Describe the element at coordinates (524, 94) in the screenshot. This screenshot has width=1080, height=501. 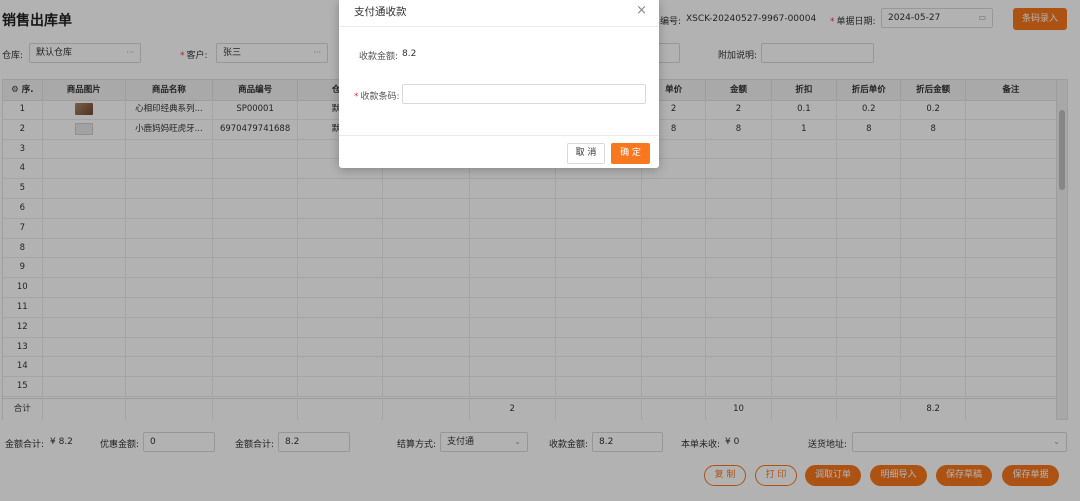
I see `barcode-input` at that location.